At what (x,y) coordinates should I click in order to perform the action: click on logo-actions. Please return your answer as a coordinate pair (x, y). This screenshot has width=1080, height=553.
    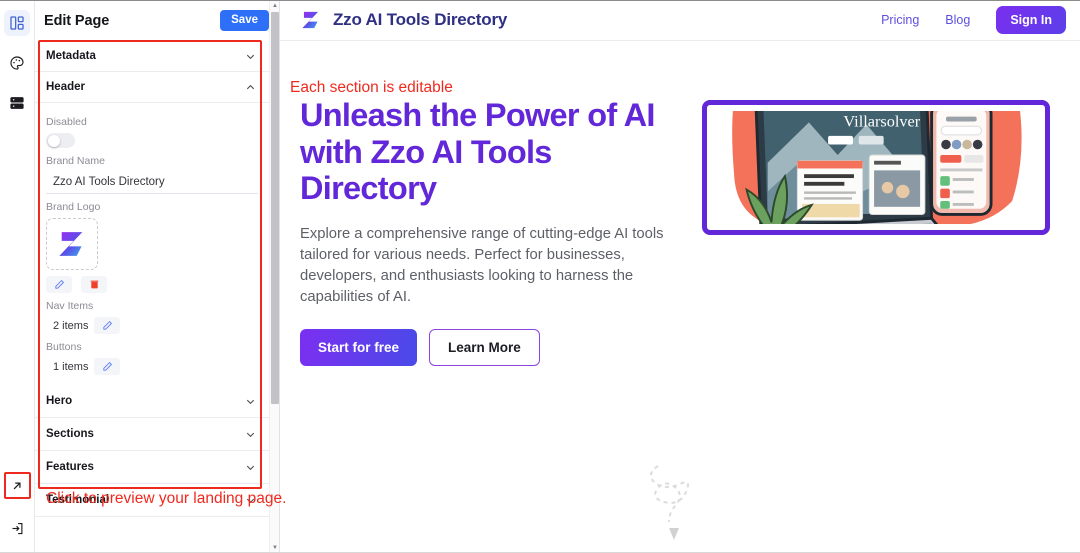
    Looking at the image, I should click on (152, 284).